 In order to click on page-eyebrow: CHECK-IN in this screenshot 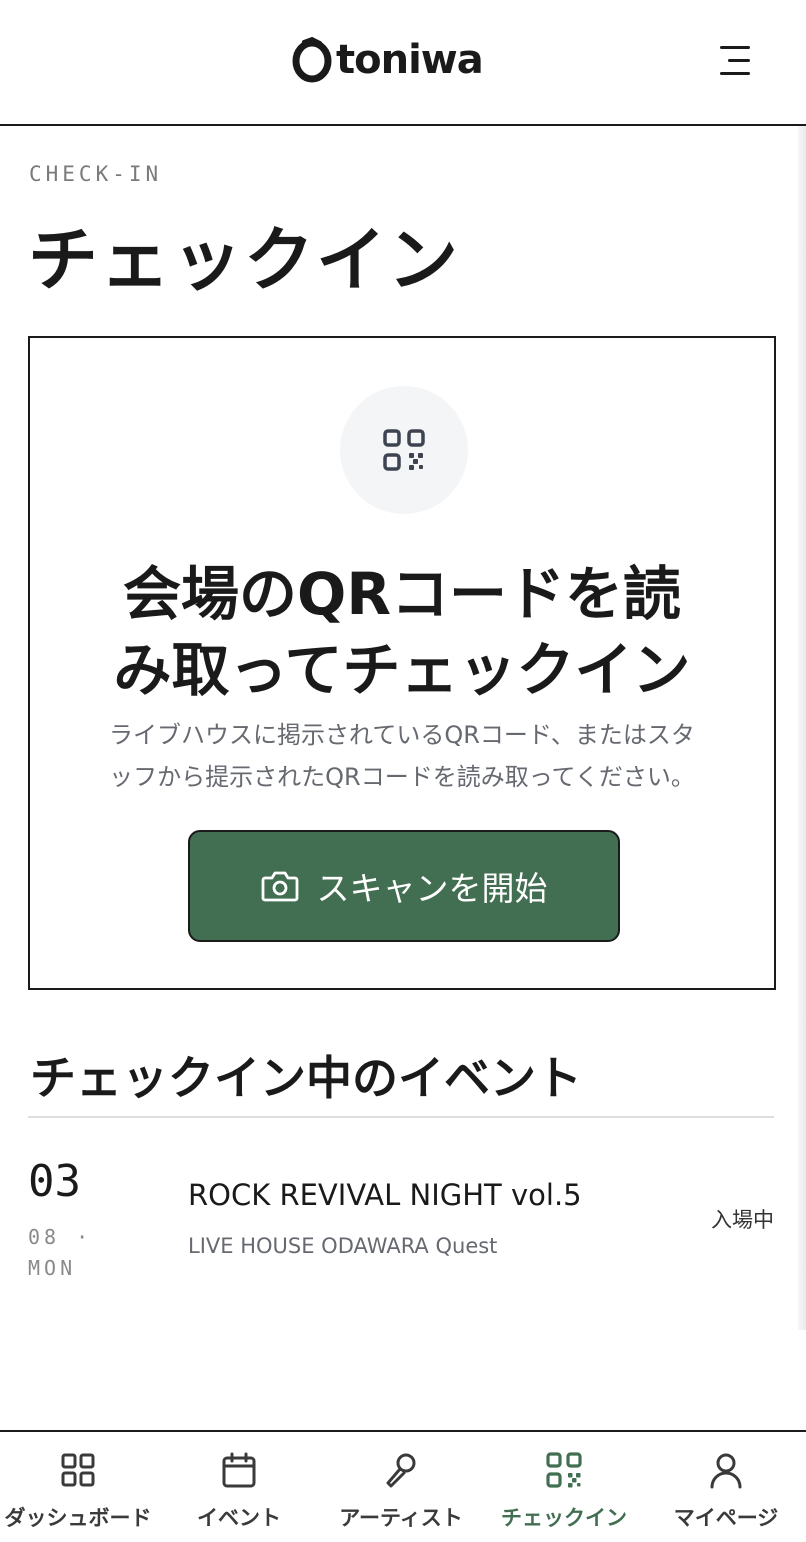, I will do `click(96, 174)`.